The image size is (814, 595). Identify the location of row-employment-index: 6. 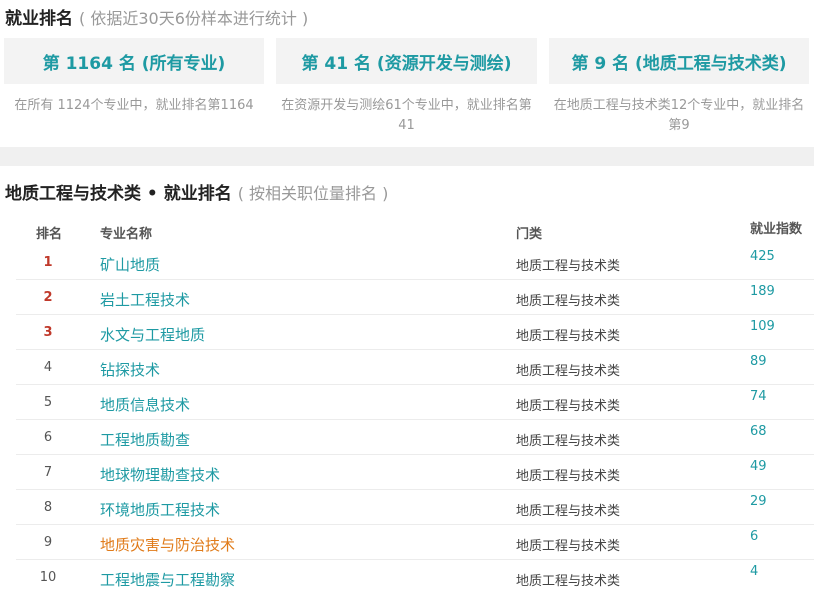
(754, 536).